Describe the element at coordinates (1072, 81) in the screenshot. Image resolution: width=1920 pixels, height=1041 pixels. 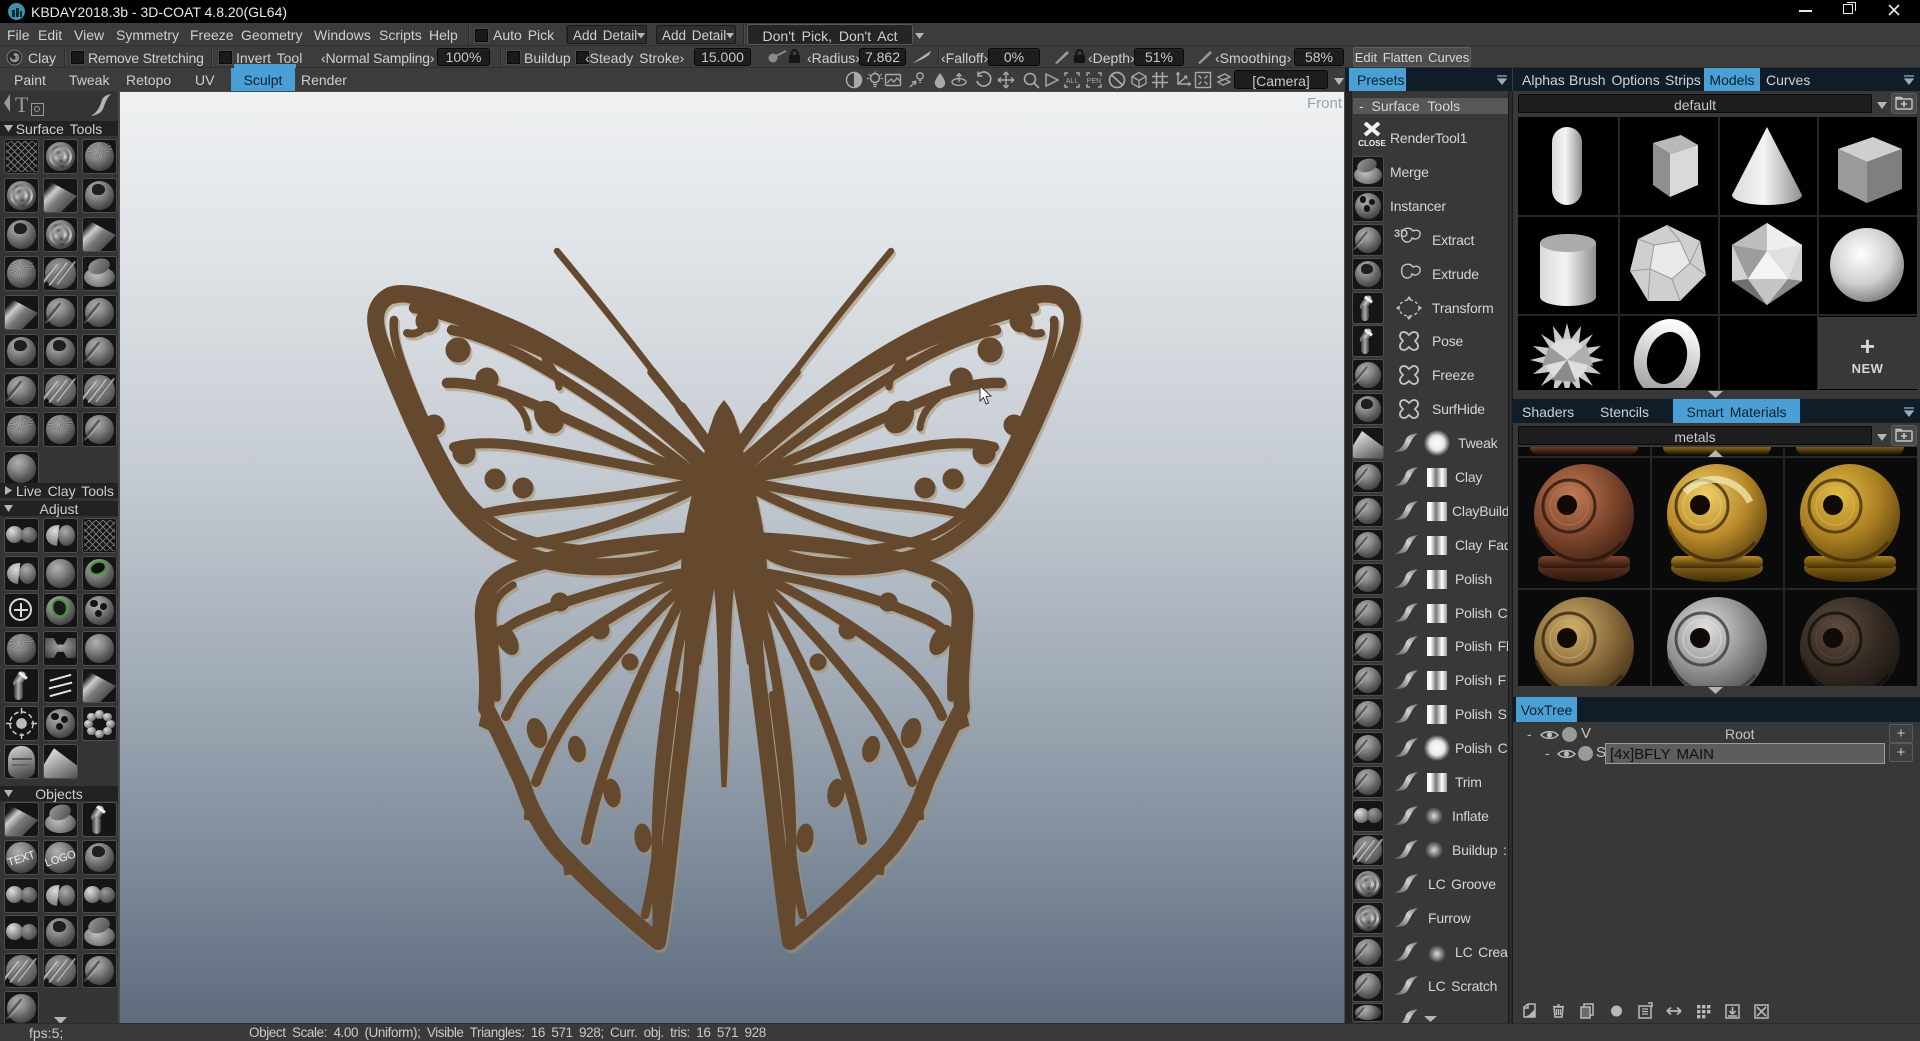
I see `svg-text: ALL` at that location.